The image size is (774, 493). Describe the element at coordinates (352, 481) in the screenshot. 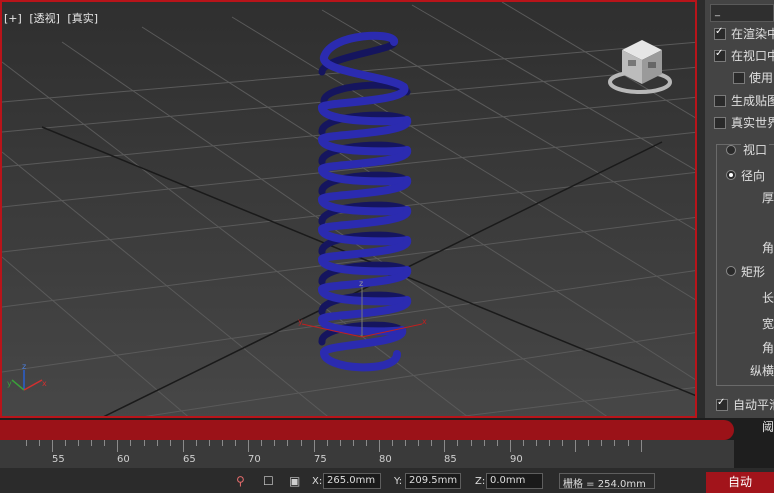

I see `x-coord-field: 265.0mm` at that location.